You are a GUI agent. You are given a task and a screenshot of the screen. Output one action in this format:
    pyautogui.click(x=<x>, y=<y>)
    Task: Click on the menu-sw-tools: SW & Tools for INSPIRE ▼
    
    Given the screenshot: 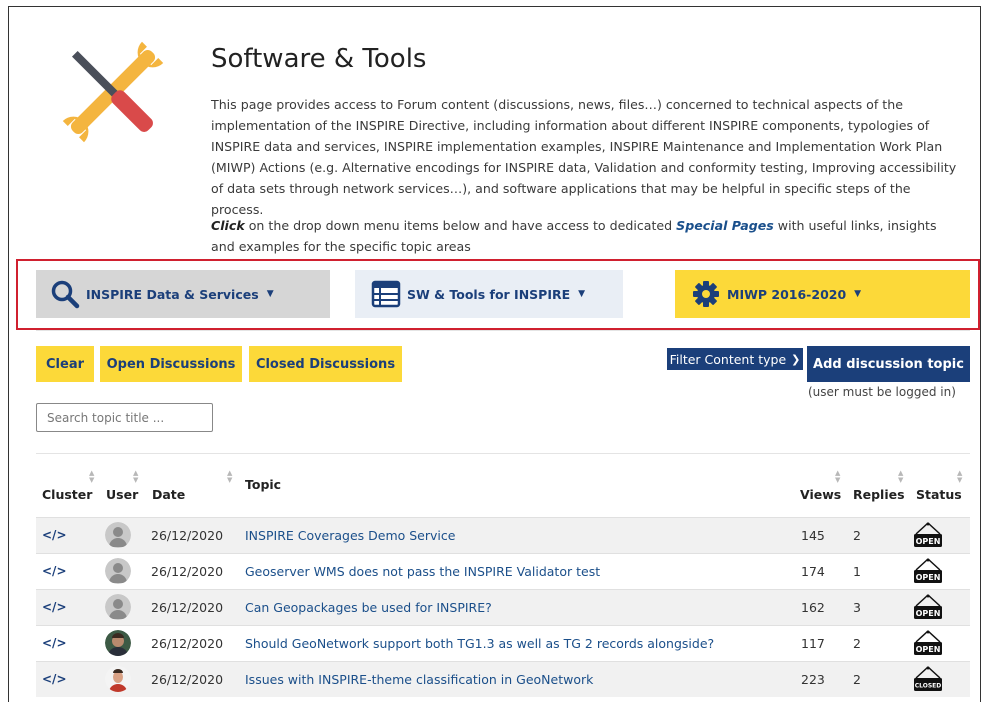 What is the action you would take?
    pyautogui.click(x=489, y=294)
    